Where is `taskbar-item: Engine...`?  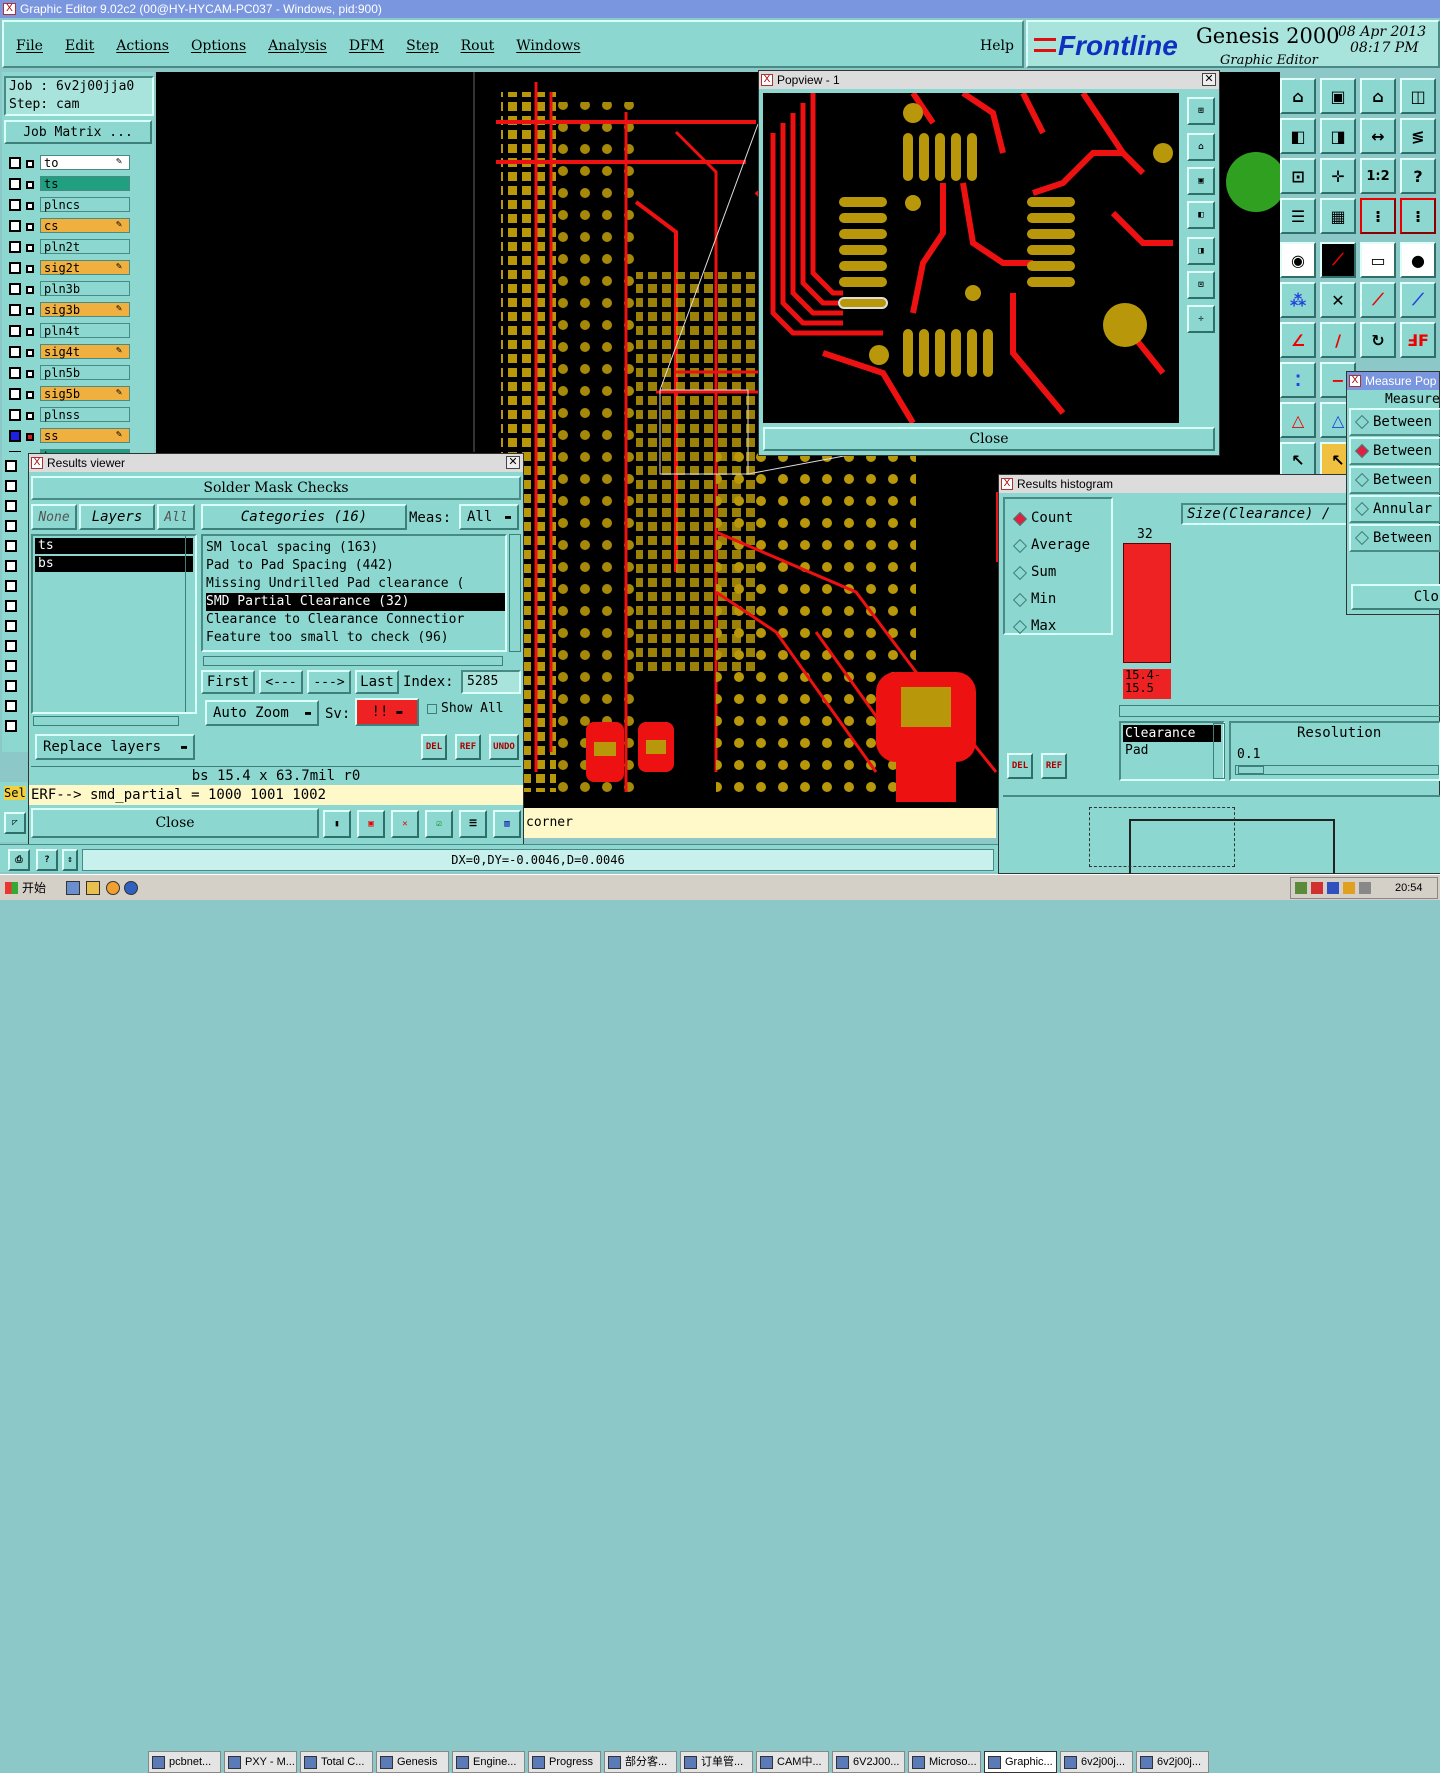
taskbar-item: Engine... is located at coordinates (488, 1762).